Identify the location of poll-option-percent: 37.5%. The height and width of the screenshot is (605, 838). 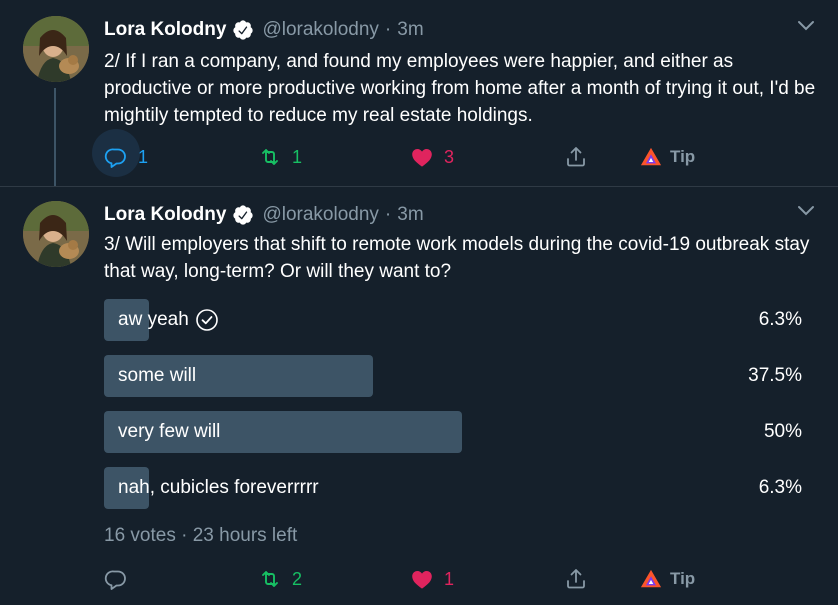
(775, 375).